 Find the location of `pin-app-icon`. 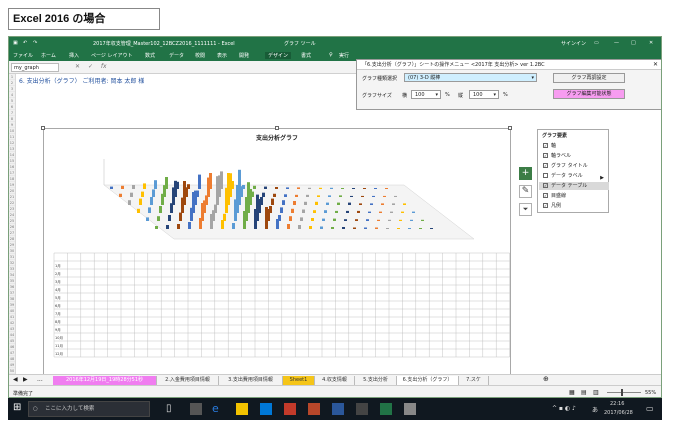

pin-app-icon is located at coordinates (290, 409).